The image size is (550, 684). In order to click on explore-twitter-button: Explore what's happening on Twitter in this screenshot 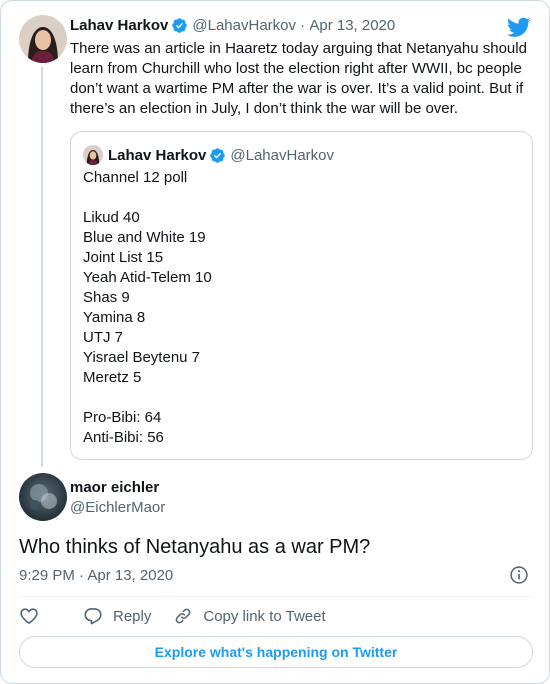, I will do `click(276, 652)`.